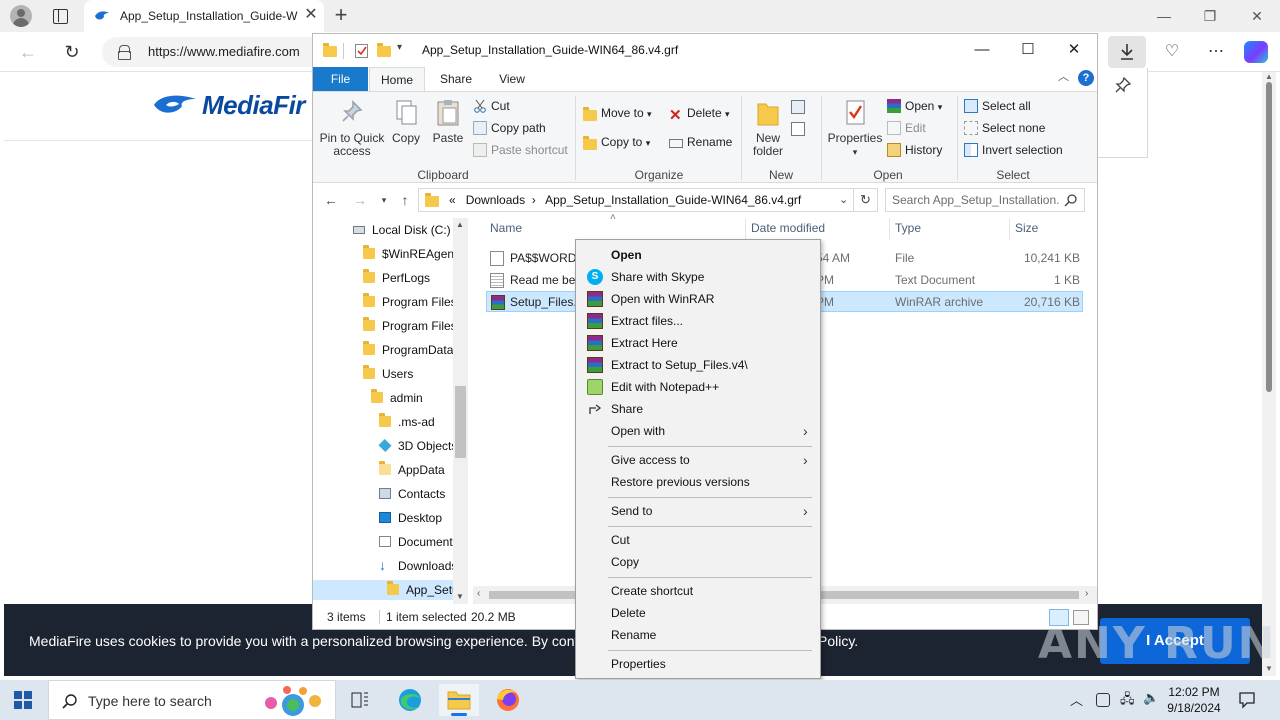 The image size is (1280, 720). What do you see at coordinates (1210, 16) in the screenshot?
I see `browser-maximize-button: ❐` at bounding box center [1210, 16].